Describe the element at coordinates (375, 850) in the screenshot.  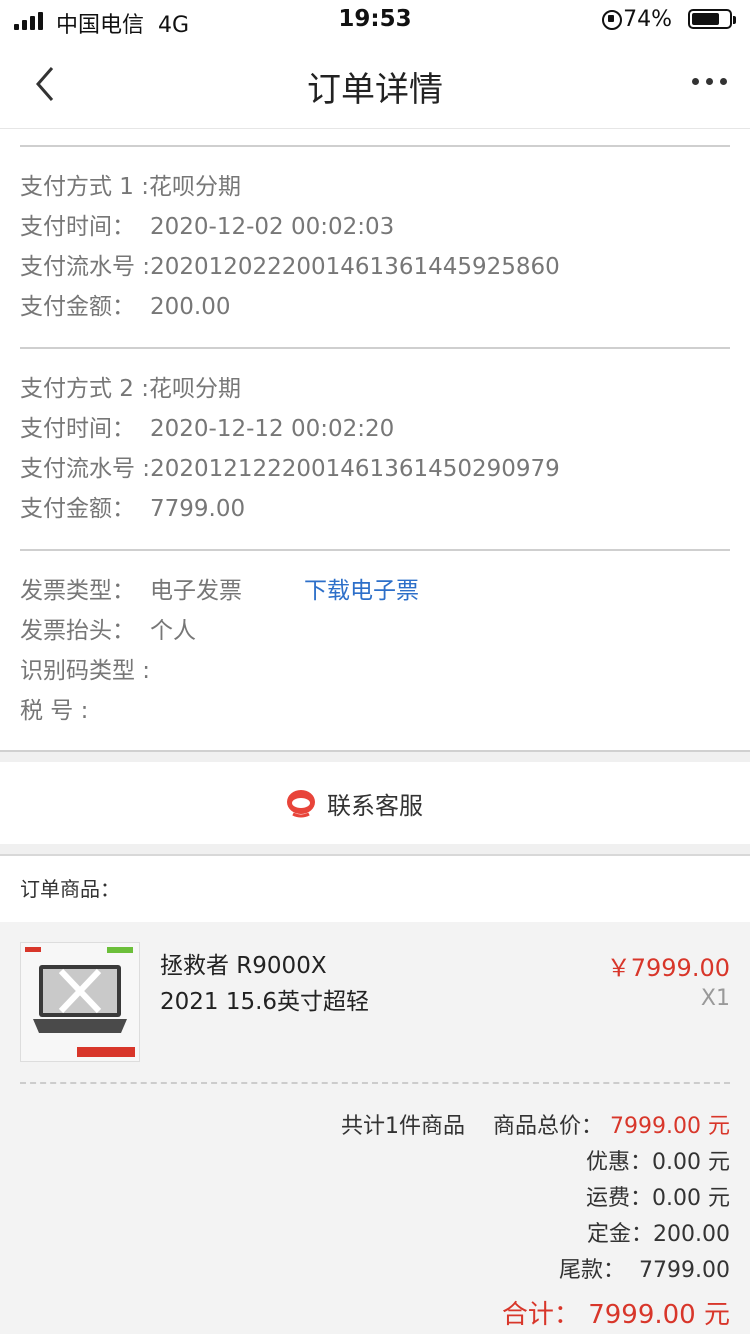
I see `section-separator` at that location.